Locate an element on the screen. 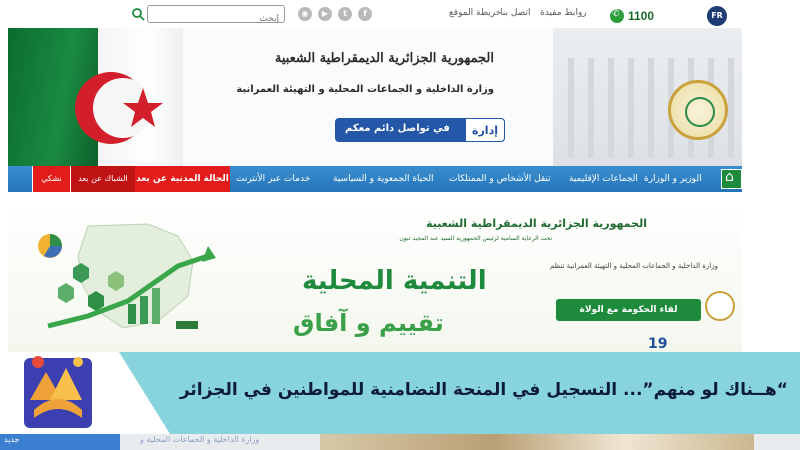  nav-item-minister: الوزير و الوزارة is located at coordinates (673, 179).